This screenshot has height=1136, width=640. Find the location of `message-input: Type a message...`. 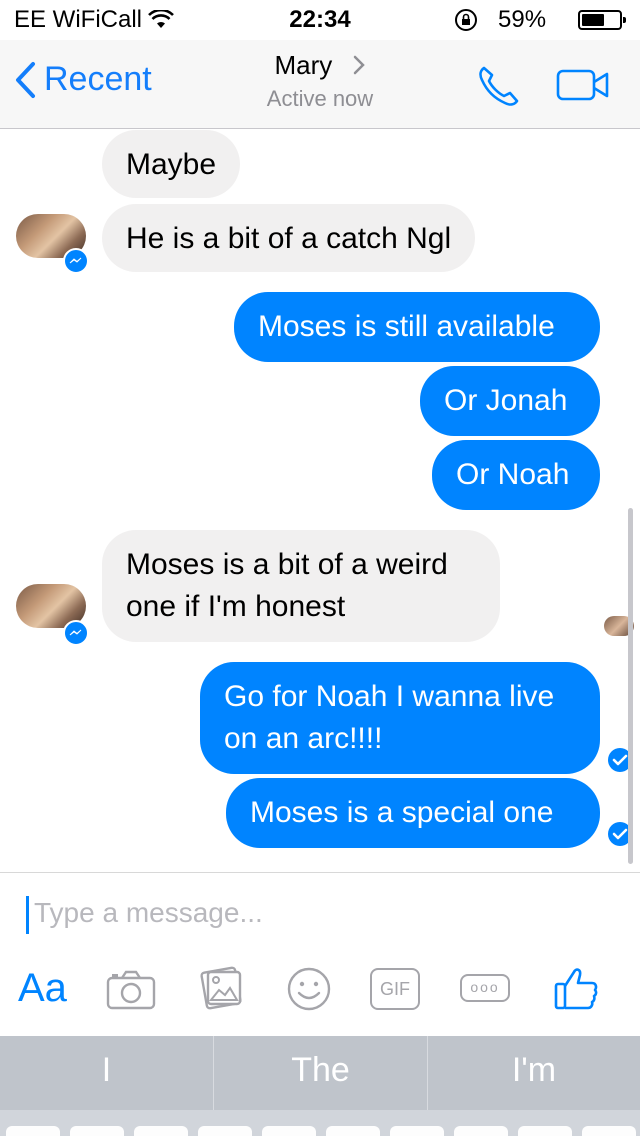

message-input: Type a message... is located at coordinates (148, 913).